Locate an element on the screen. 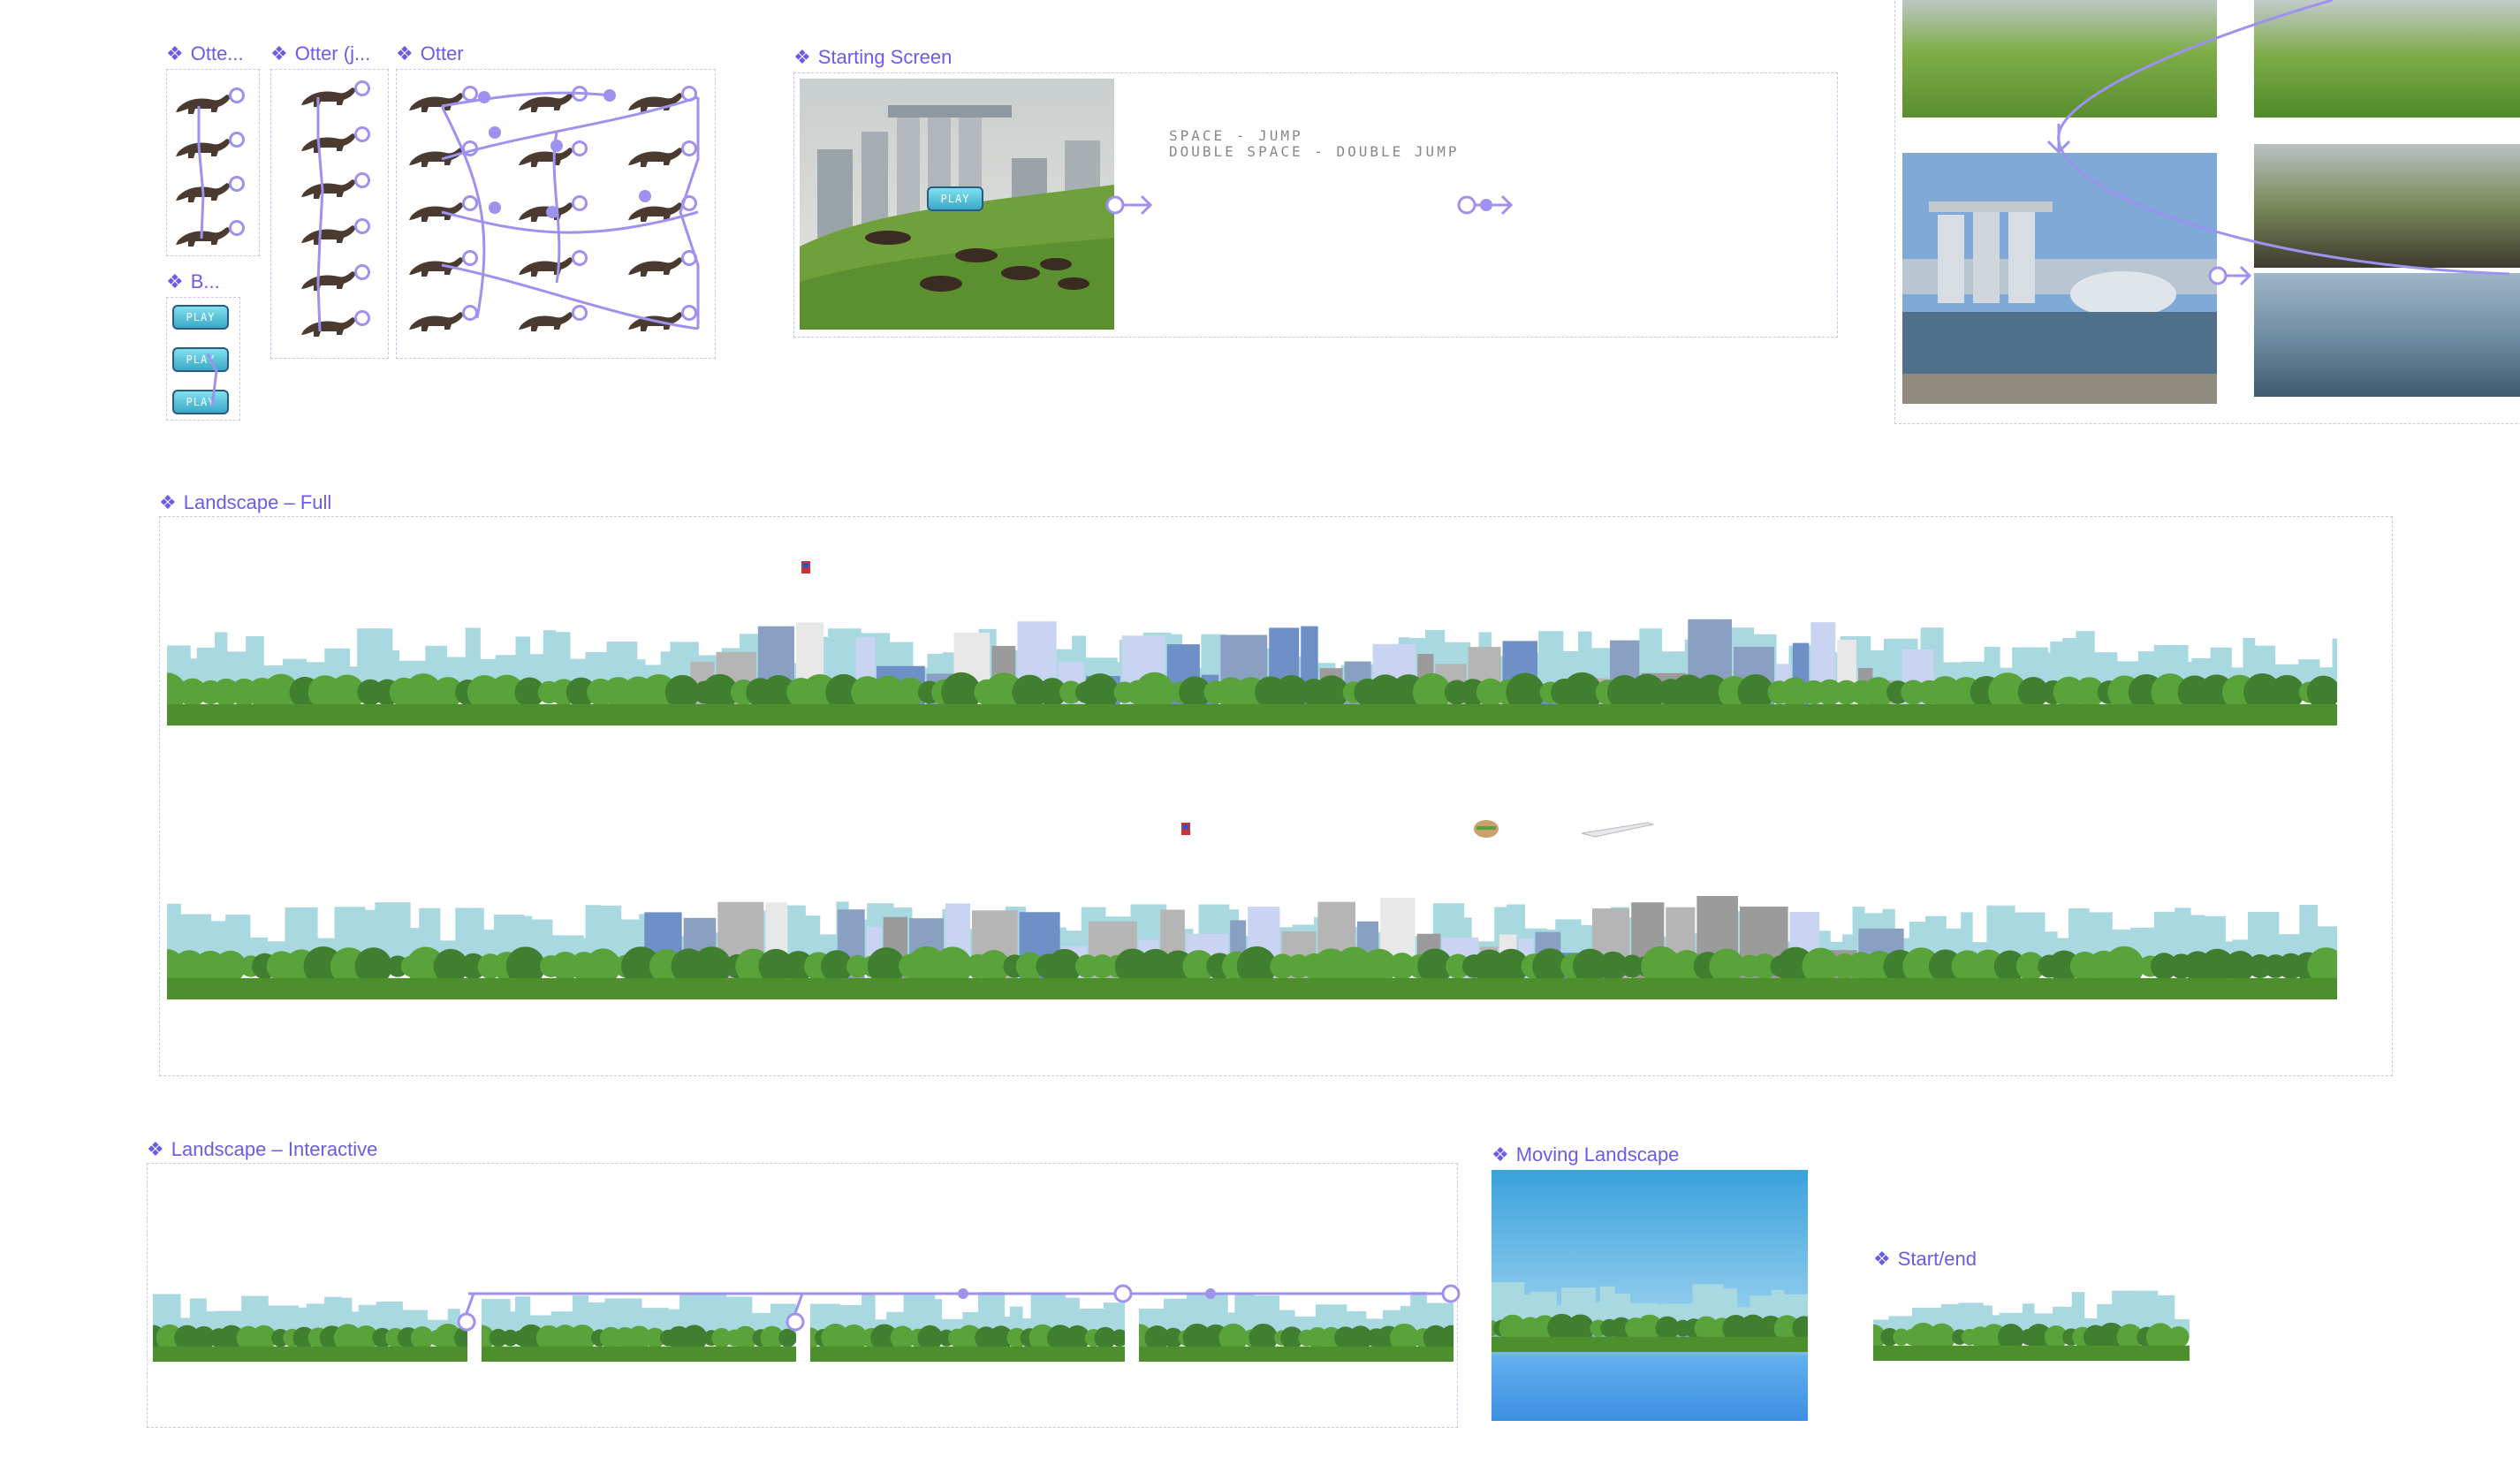 Image resolution: width=2520 pixels, height=1458 pixels. moving-landscape-strip is located at coordinates (1650, 1310).